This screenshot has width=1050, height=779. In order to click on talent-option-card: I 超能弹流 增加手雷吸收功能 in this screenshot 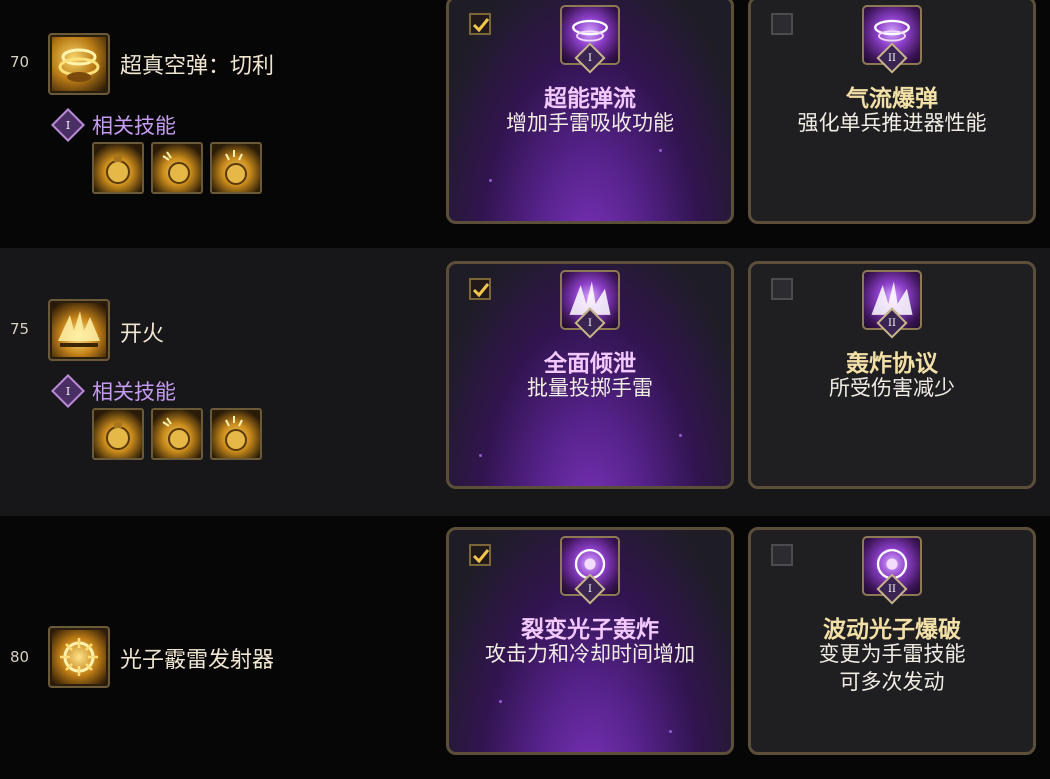, I will do `click(590, 112)`.